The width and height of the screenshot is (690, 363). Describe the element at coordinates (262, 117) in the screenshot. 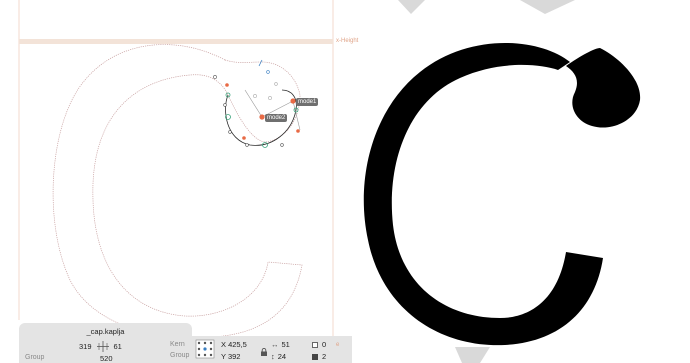

I see `node-mode2` at that location.